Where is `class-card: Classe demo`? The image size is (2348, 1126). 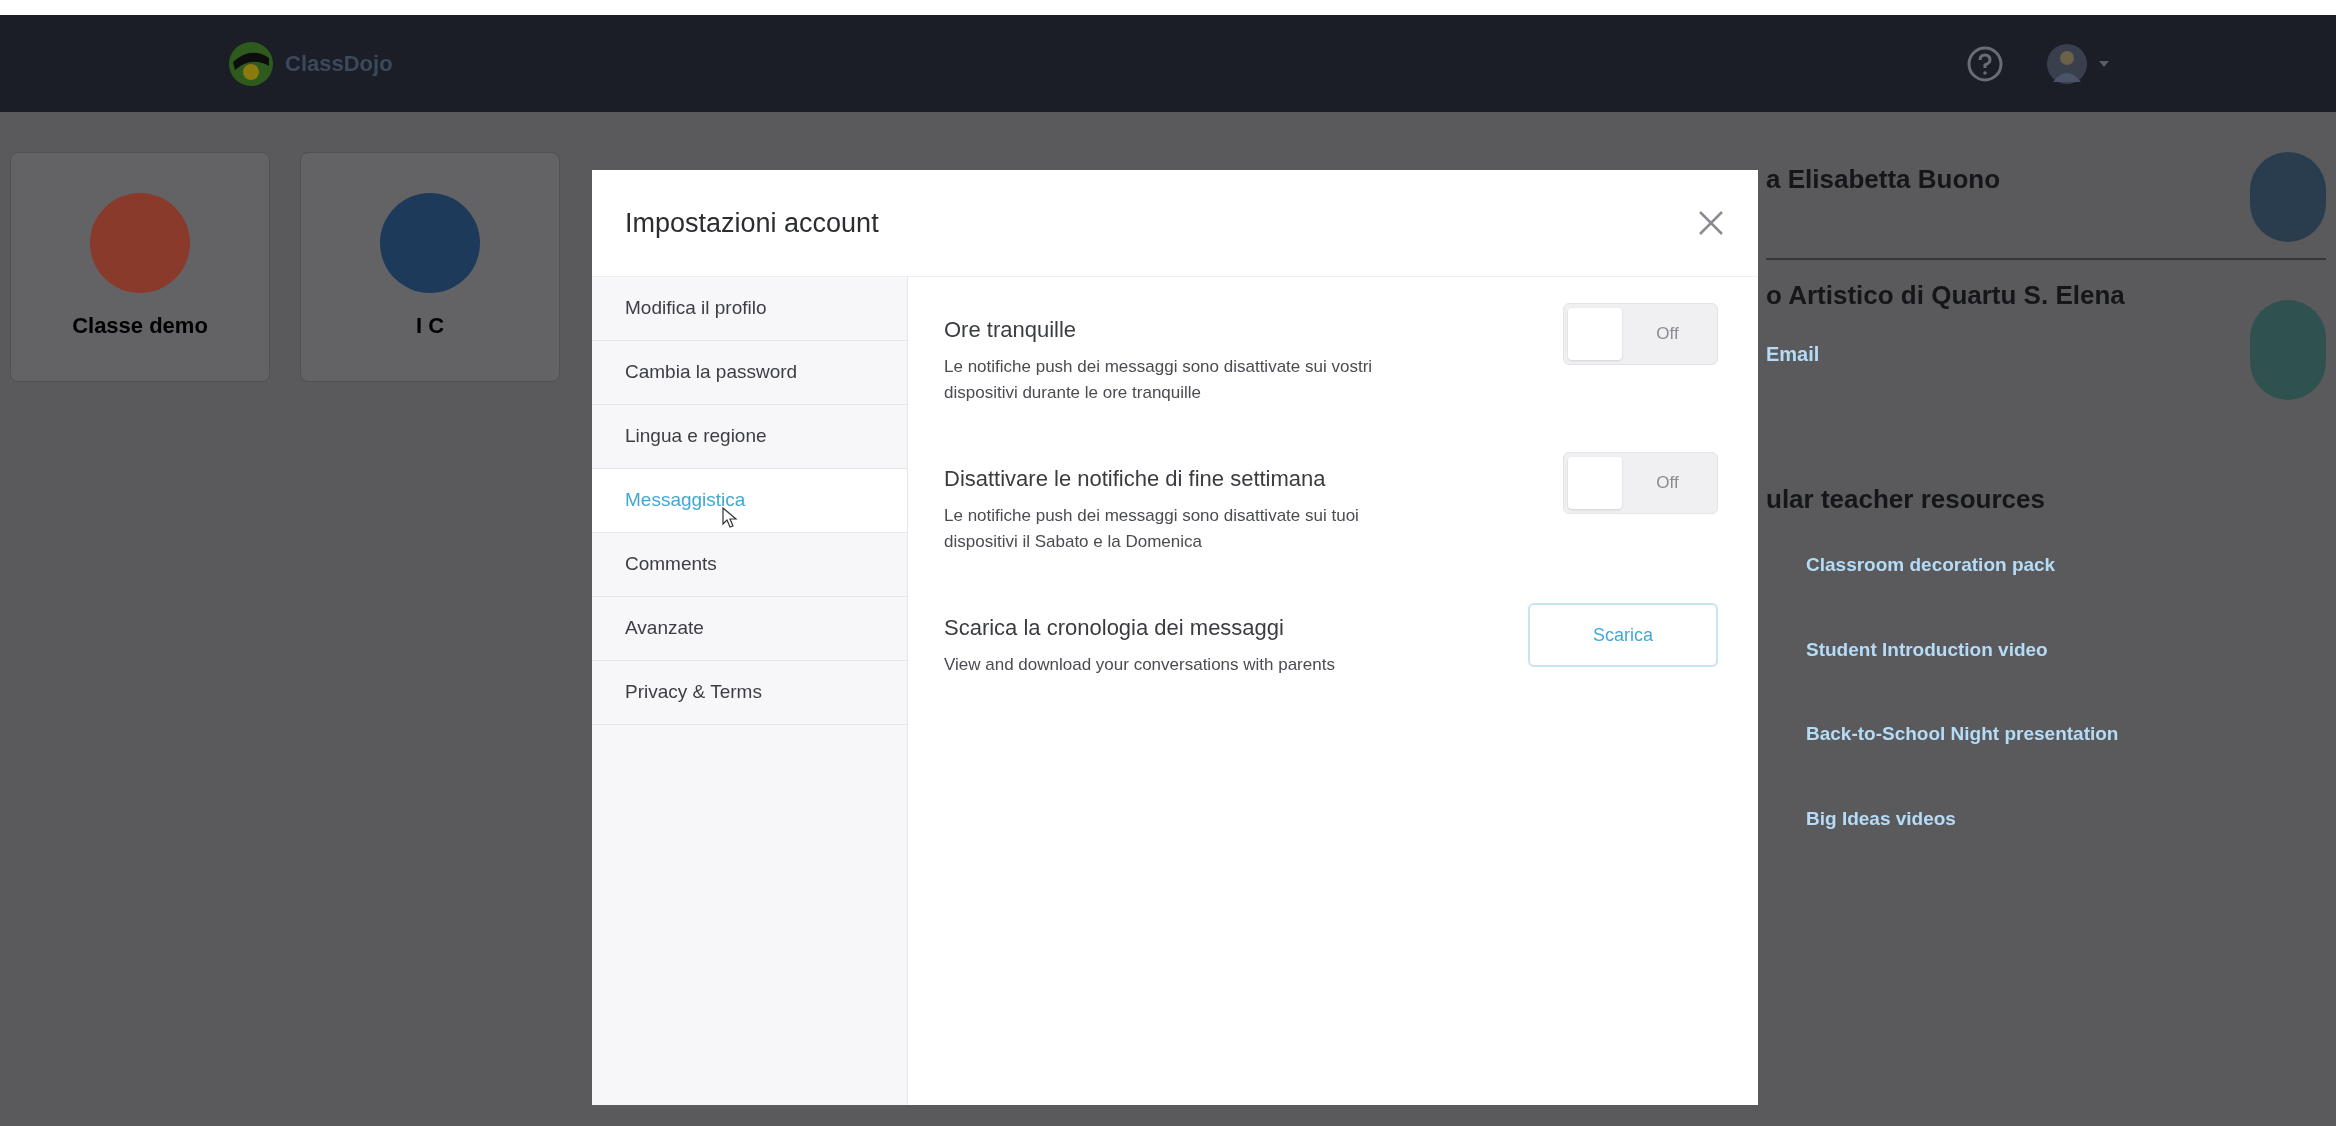 class-card: Classe demo is located at coordinates (140, 267).